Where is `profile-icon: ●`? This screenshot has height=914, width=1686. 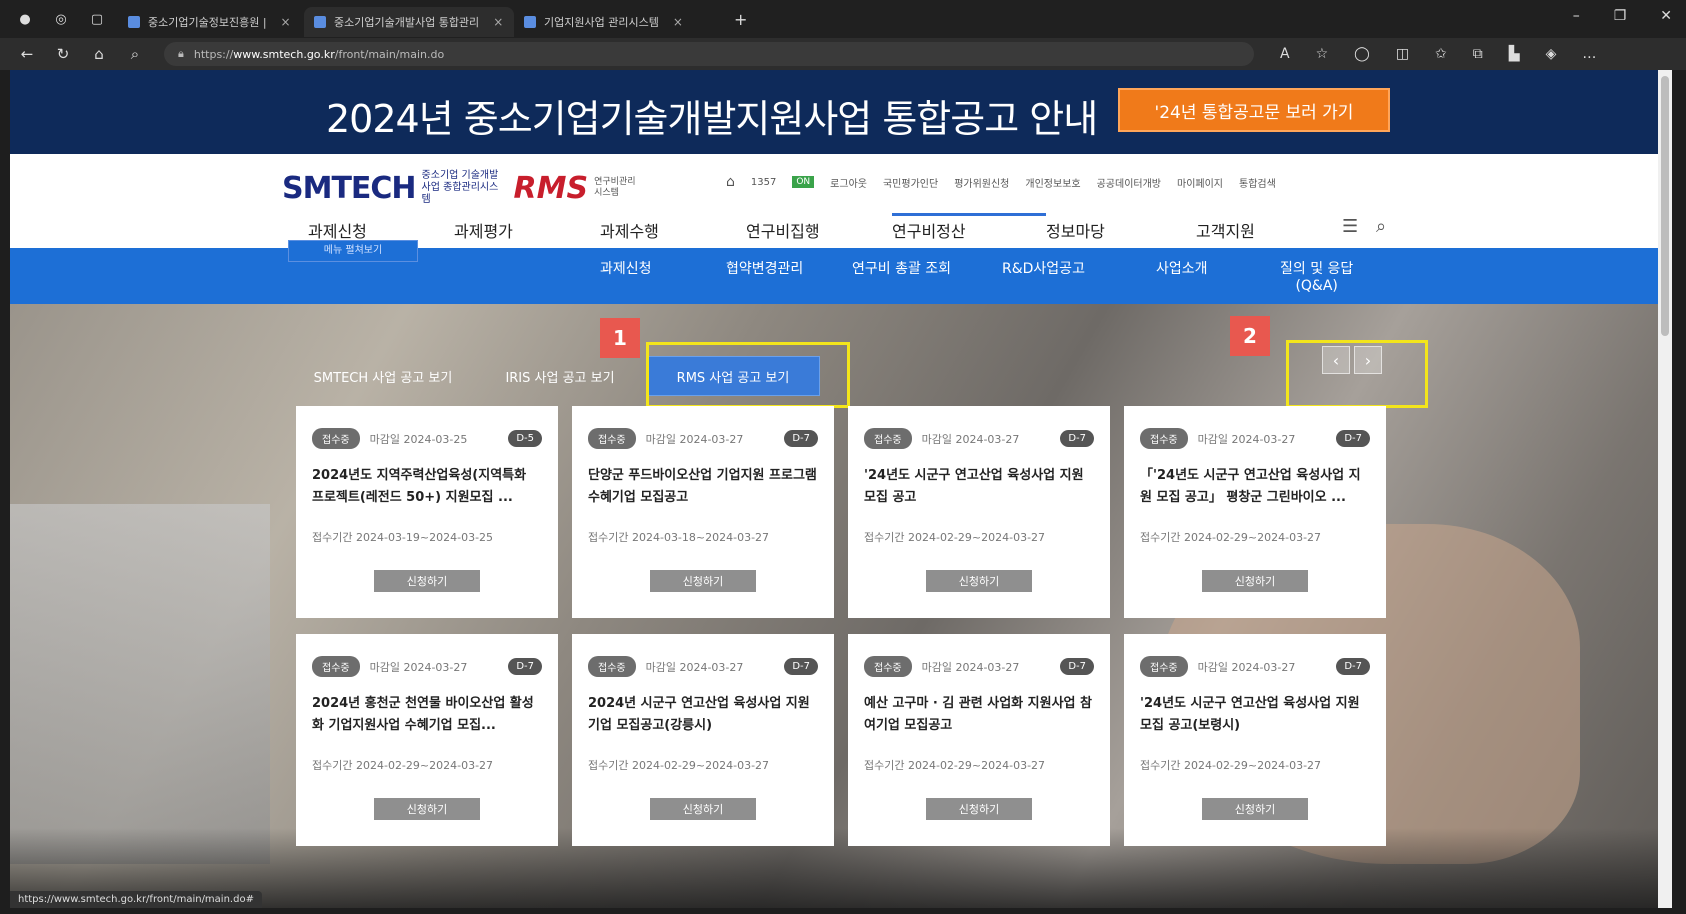
profile-icon: ● is located at coordinates (25, 19).